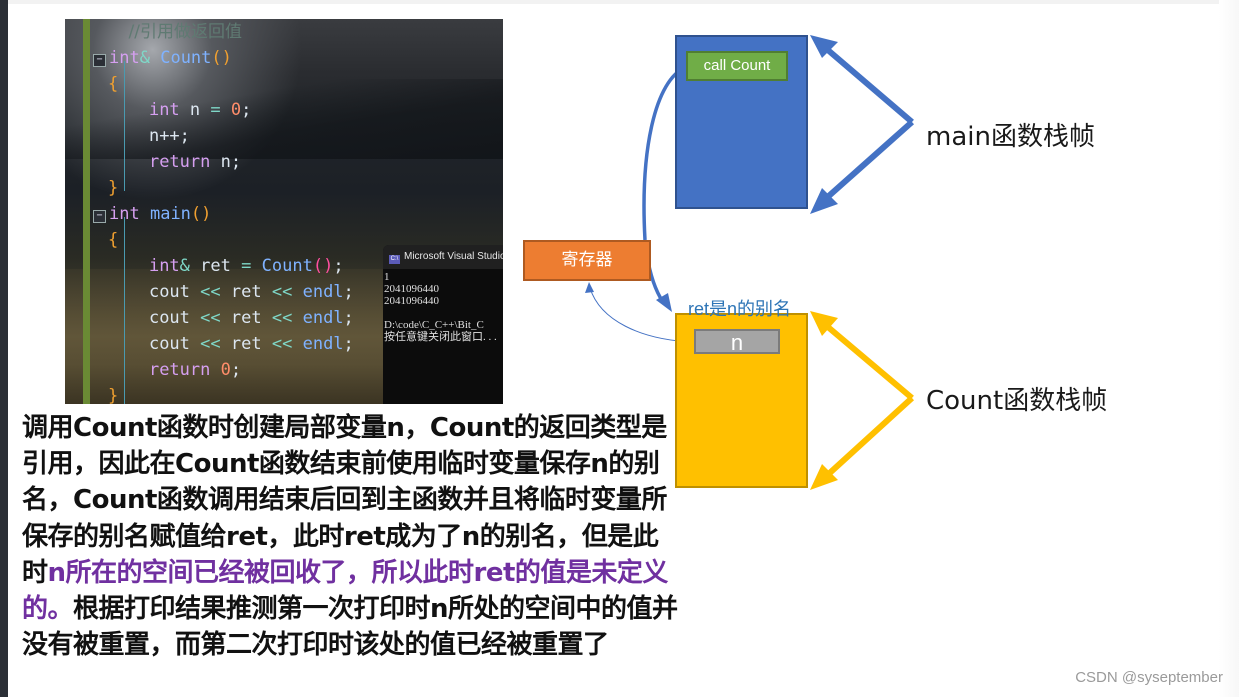  I want to click on count-frame-bracket-arrow, so click(862, 400).